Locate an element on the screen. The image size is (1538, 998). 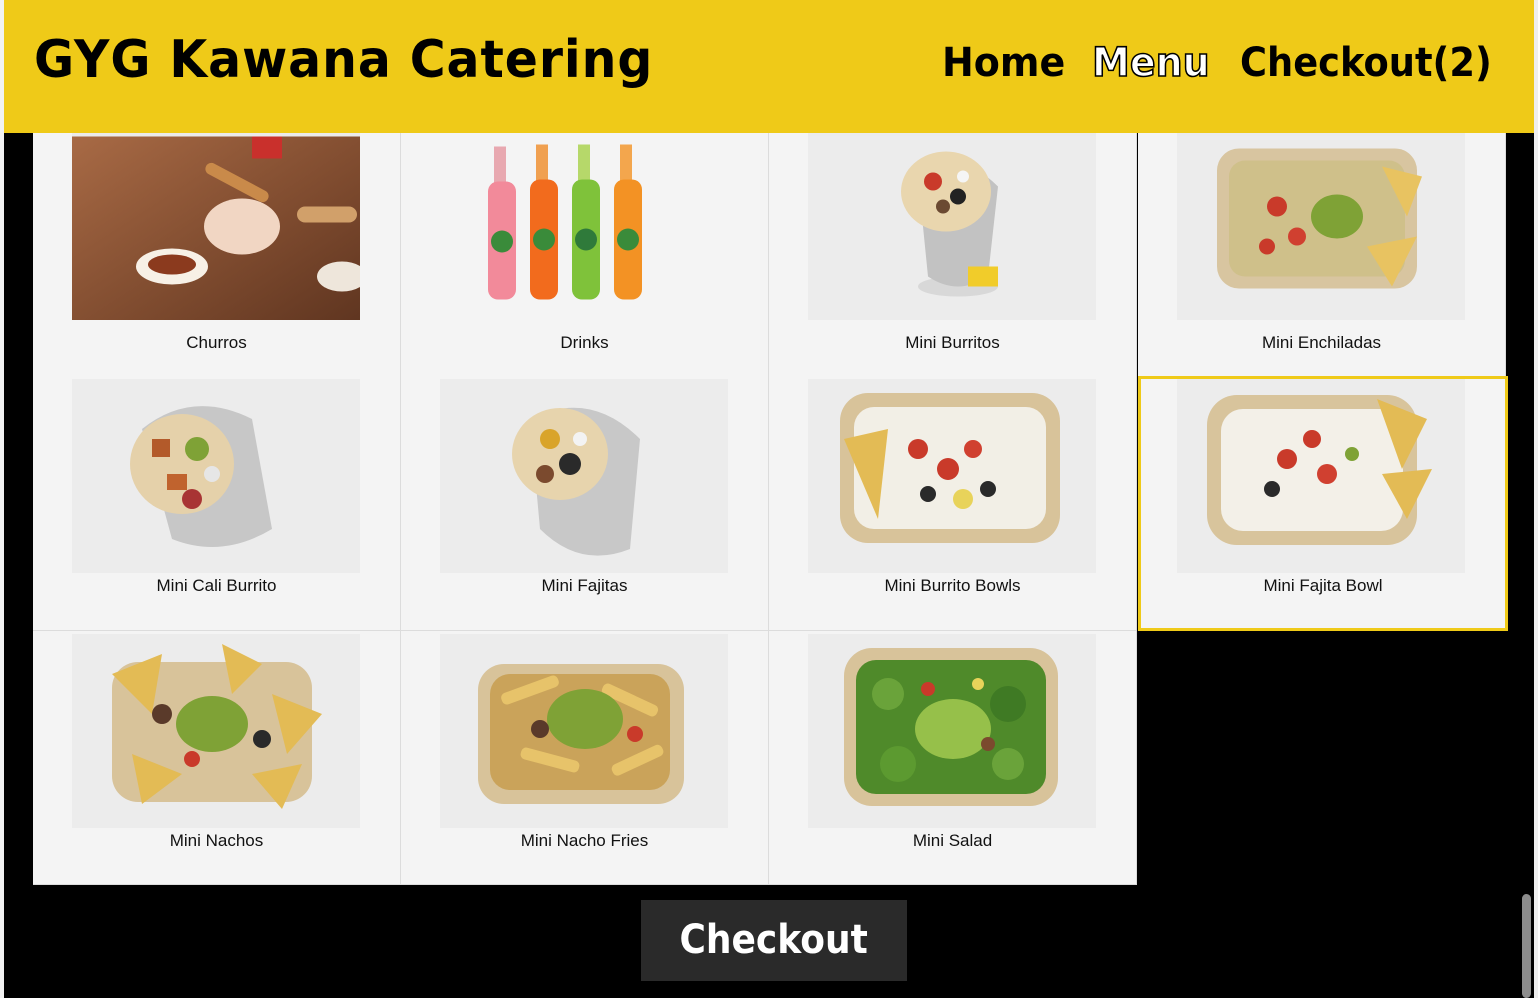
nav-home-link: Home is located at coordinates (1003, 63).